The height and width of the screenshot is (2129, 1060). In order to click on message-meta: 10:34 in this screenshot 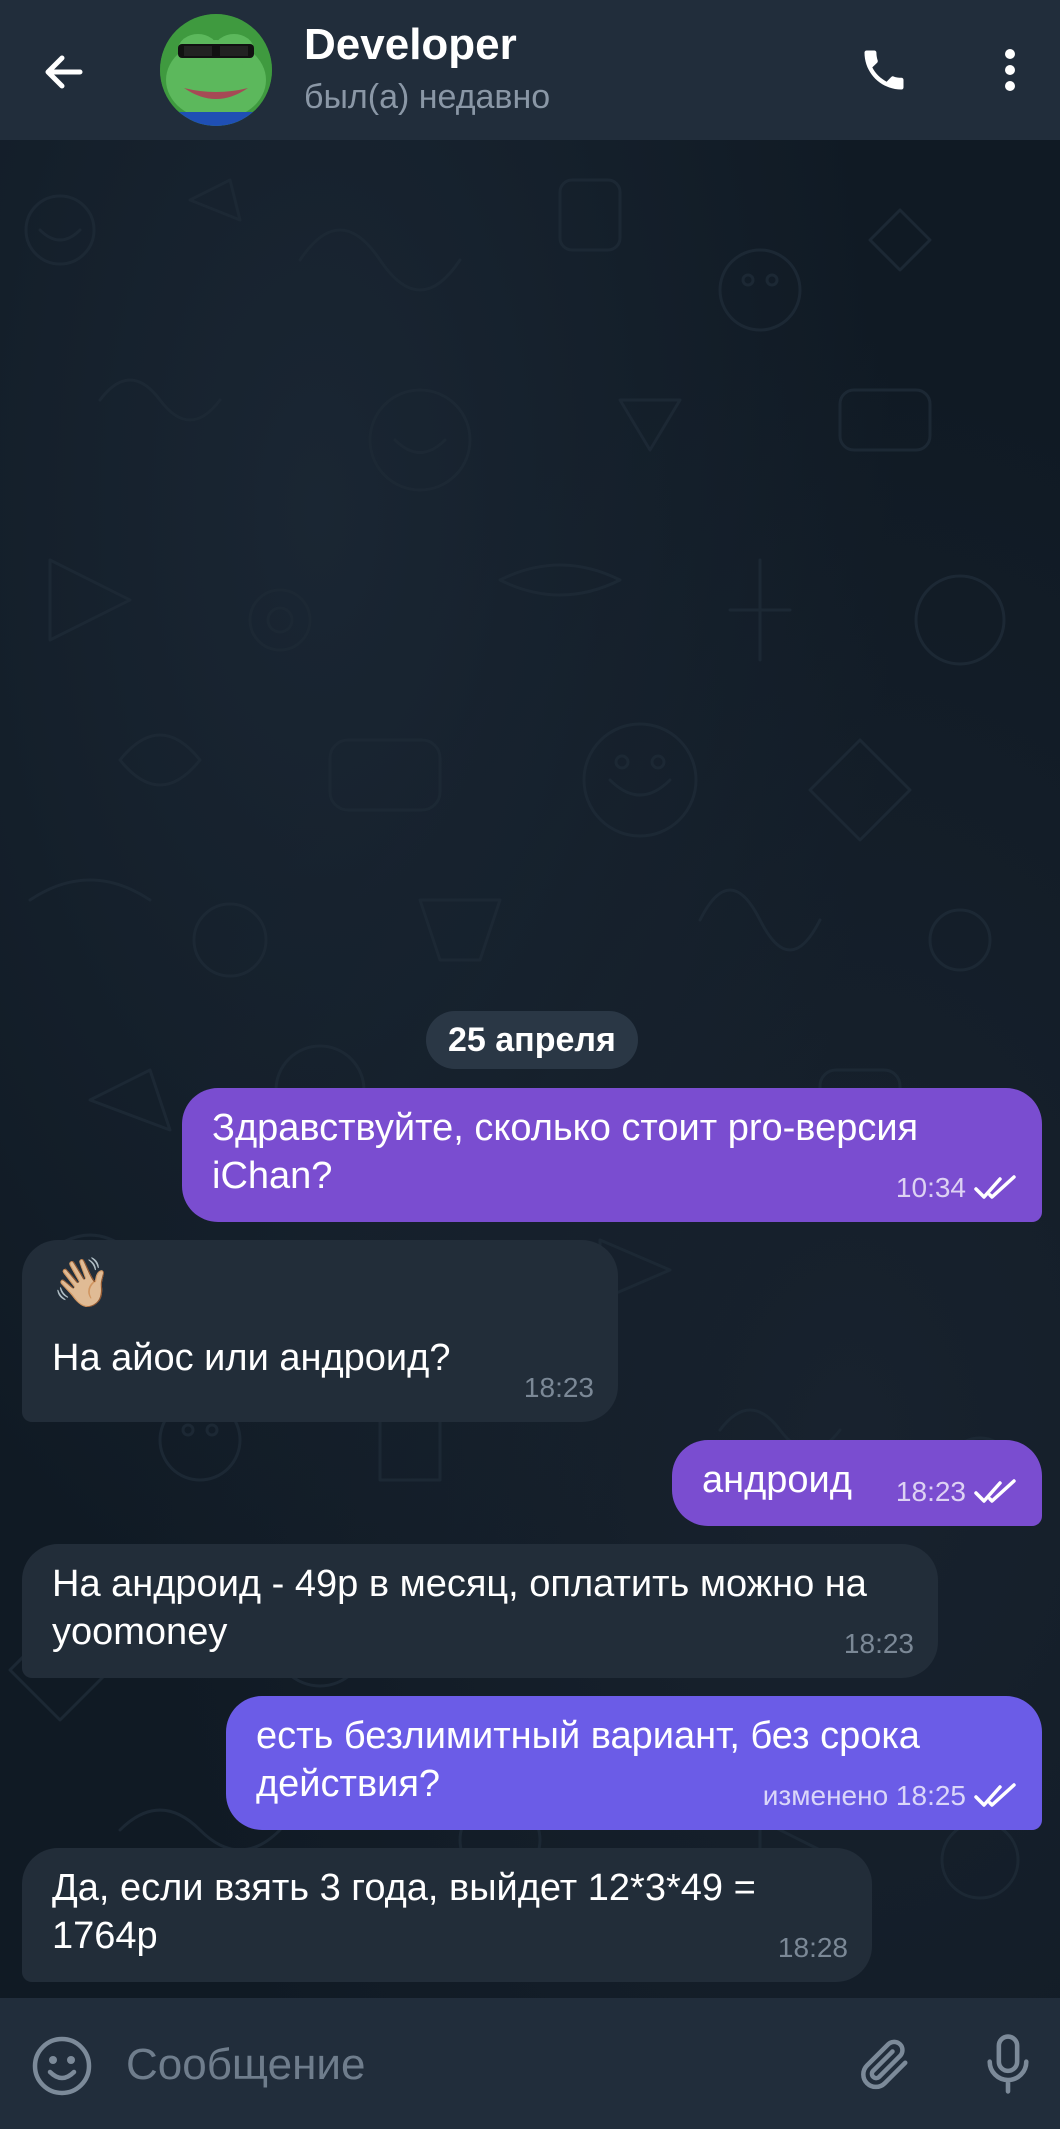, I will do `click(957, 1188)`.